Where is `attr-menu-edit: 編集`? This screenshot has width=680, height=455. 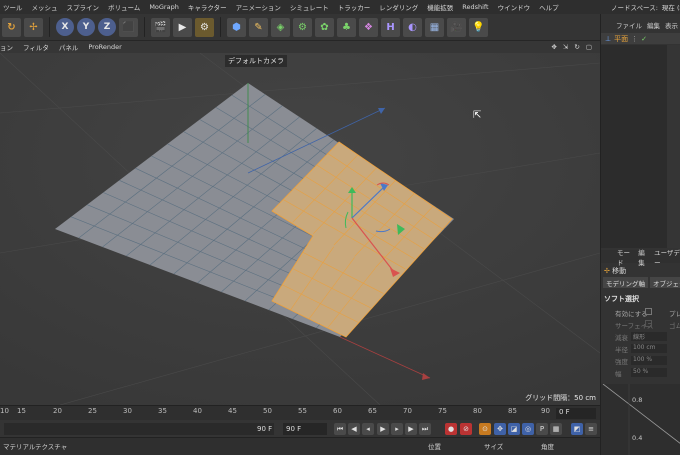 attr-menu-edit: 編集 is located at coordinates (643, 257).